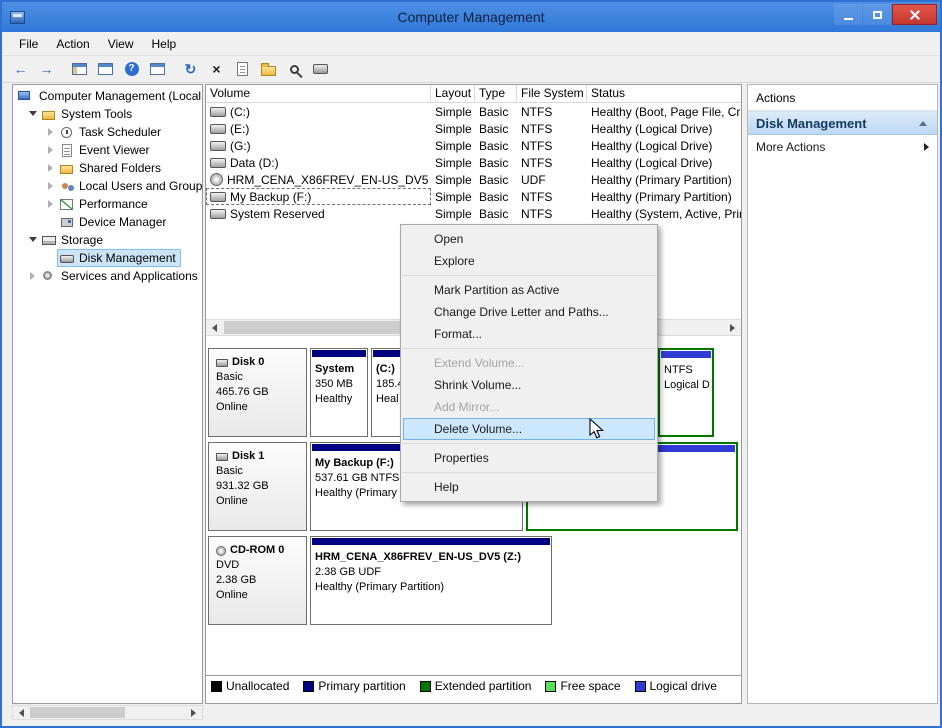 The image size is (942, 728). Describe the element at coordinates (257, 486) in the screenshot. I see `disk-1-info: Disk 1 Basic 931.32 GB Online` at that location.